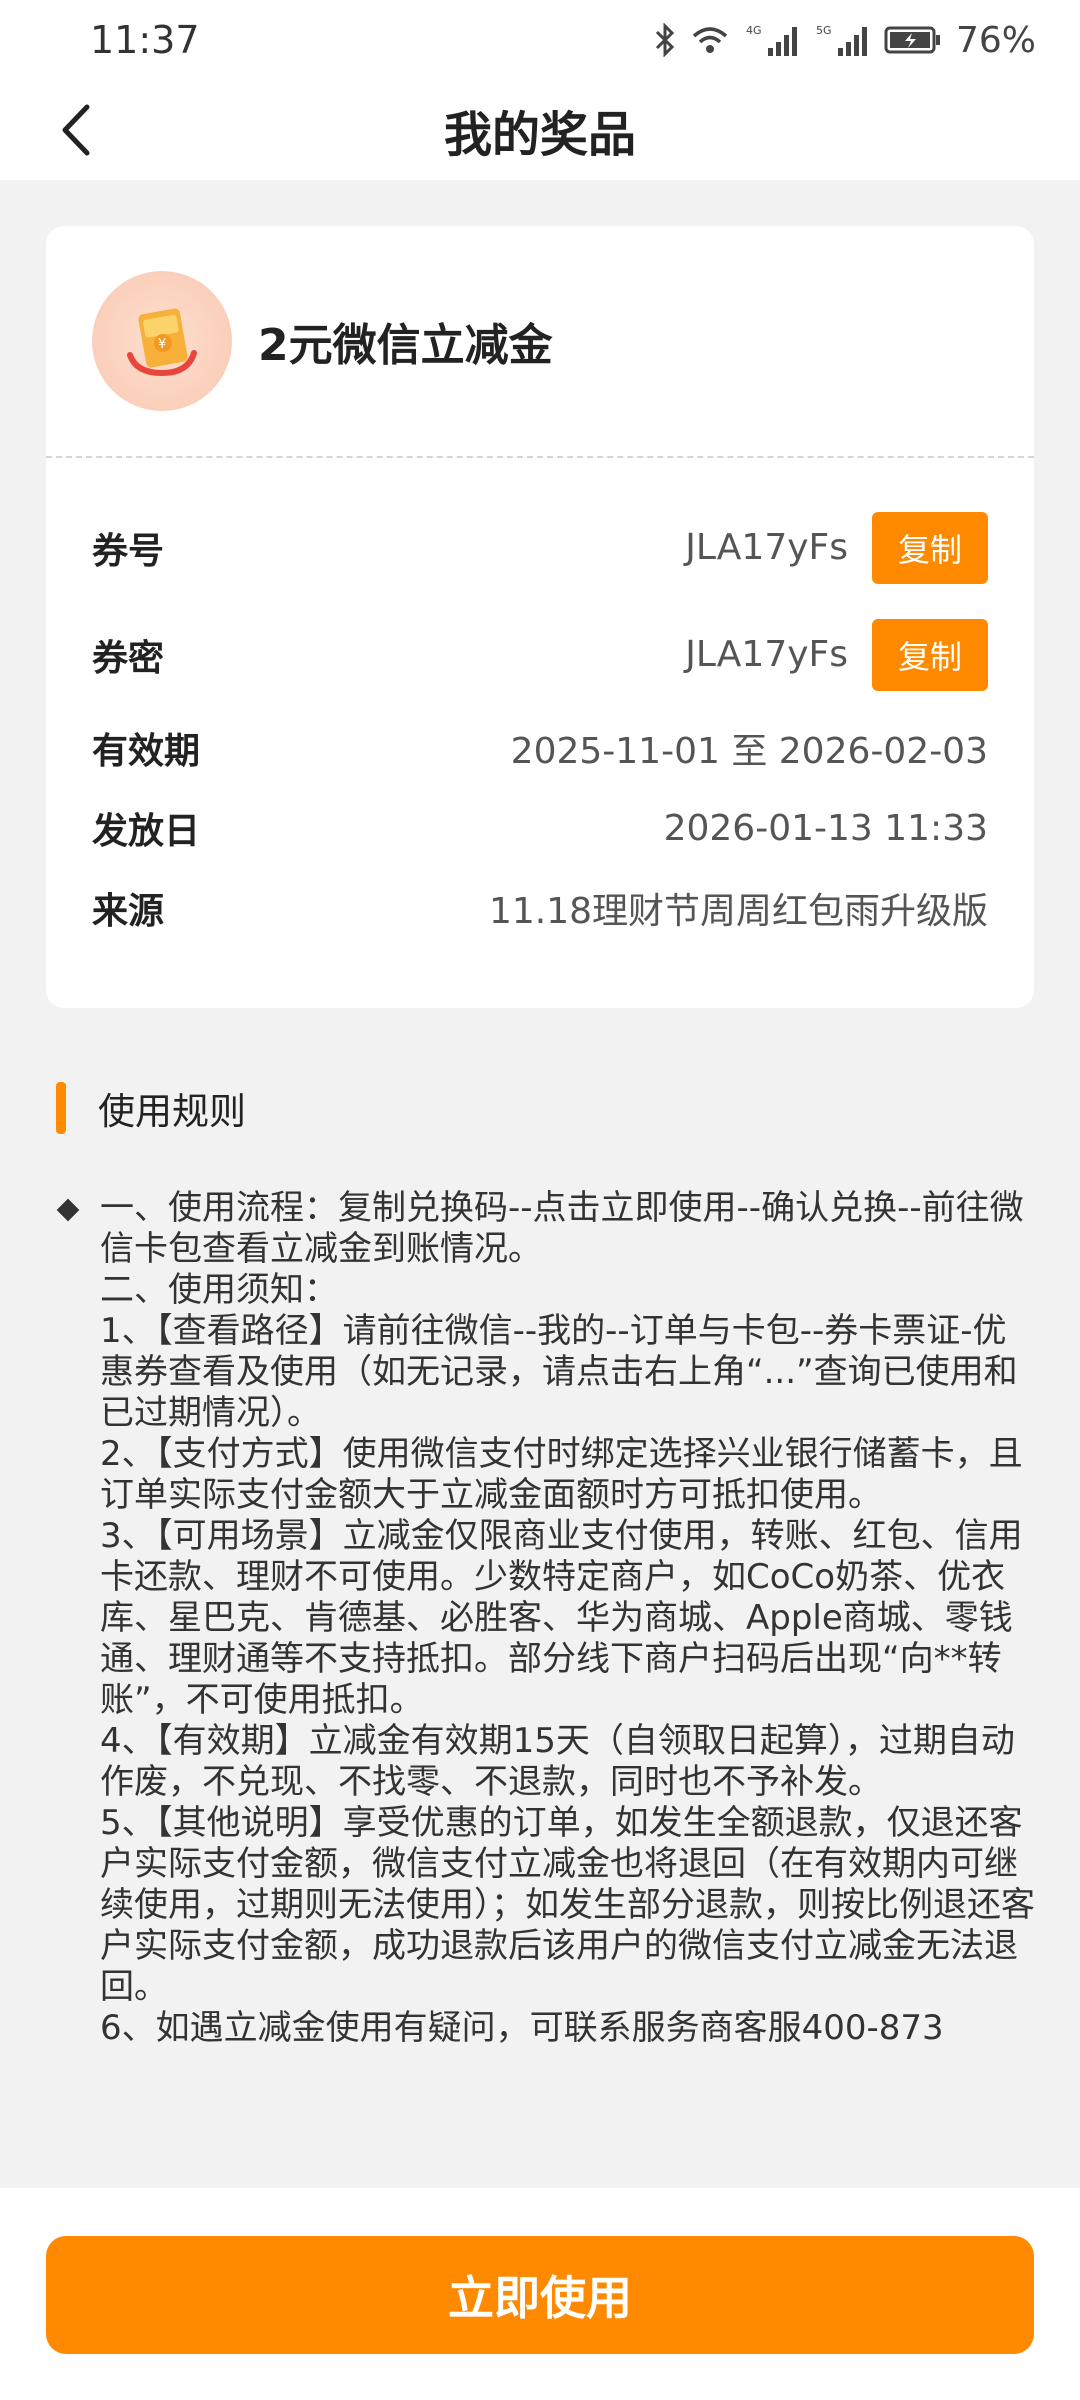 The width and height of the screenshot is (1080, 2400). Describe the element at coordinates (824, 30) in the screenshot. I see `svg-text: 5G` at that location.